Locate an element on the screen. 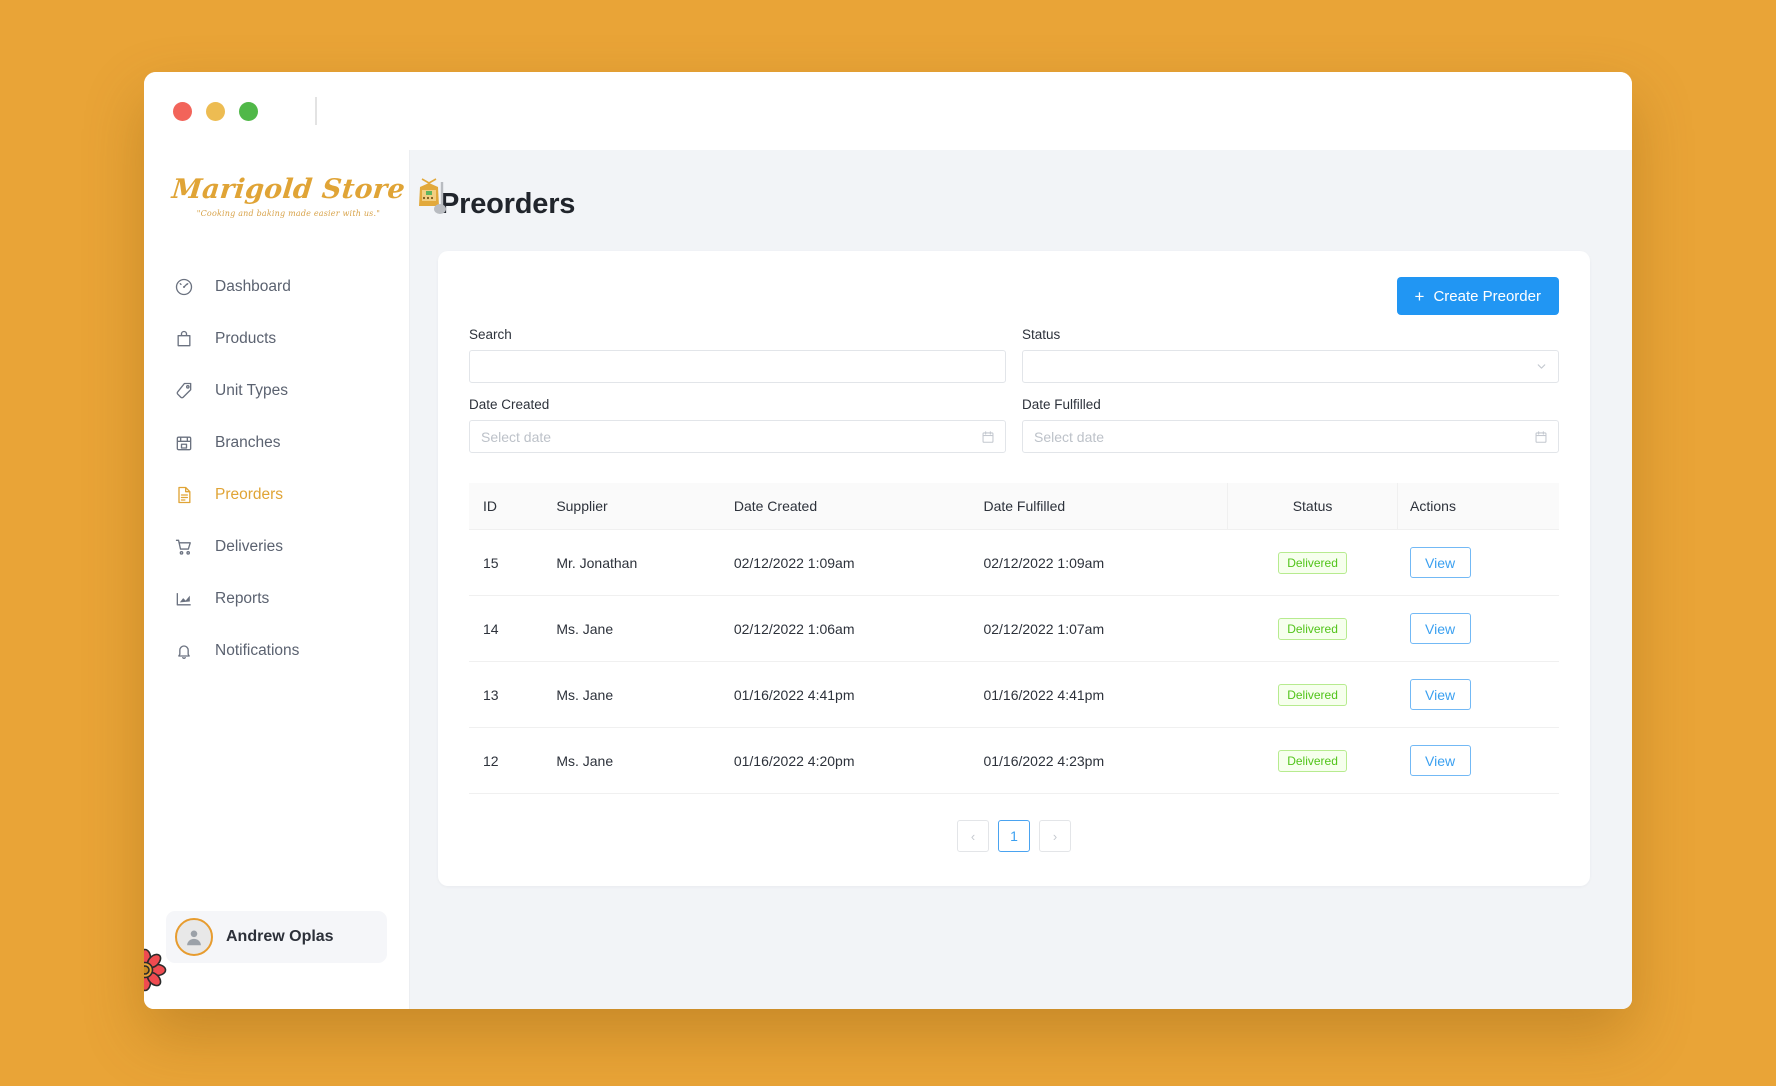  sidebar-item-reports: Reports is located at coordinates (276, 599).